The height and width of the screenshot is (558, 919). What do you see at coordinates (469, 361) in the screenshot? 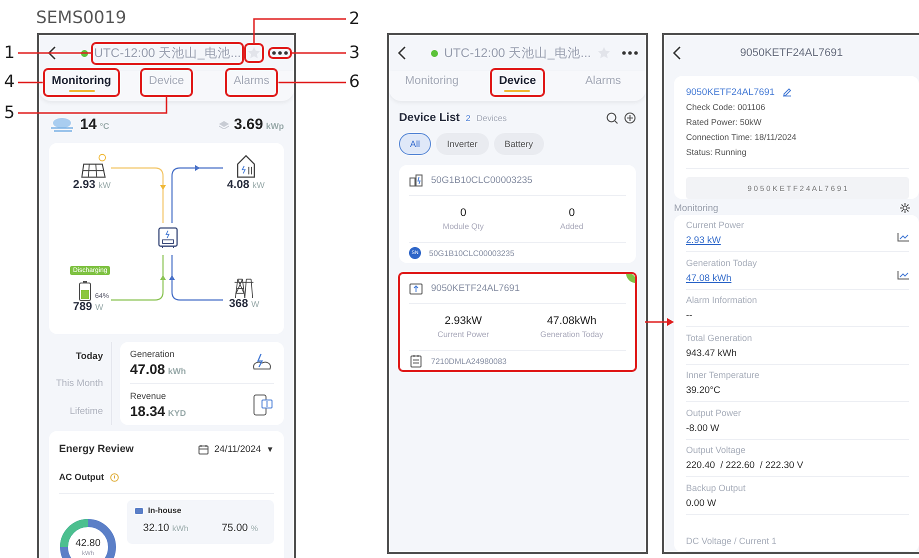
I see `serial-number: 7210DMLA24980083` at bounding box center [469, 361].